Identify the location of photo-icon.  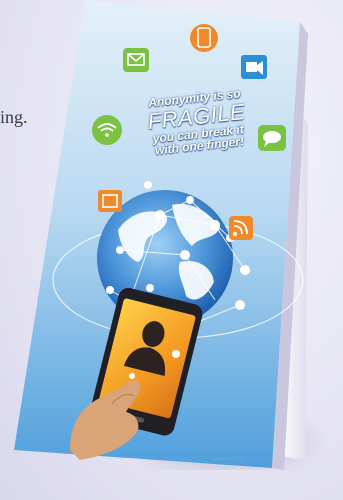
(110, 201).